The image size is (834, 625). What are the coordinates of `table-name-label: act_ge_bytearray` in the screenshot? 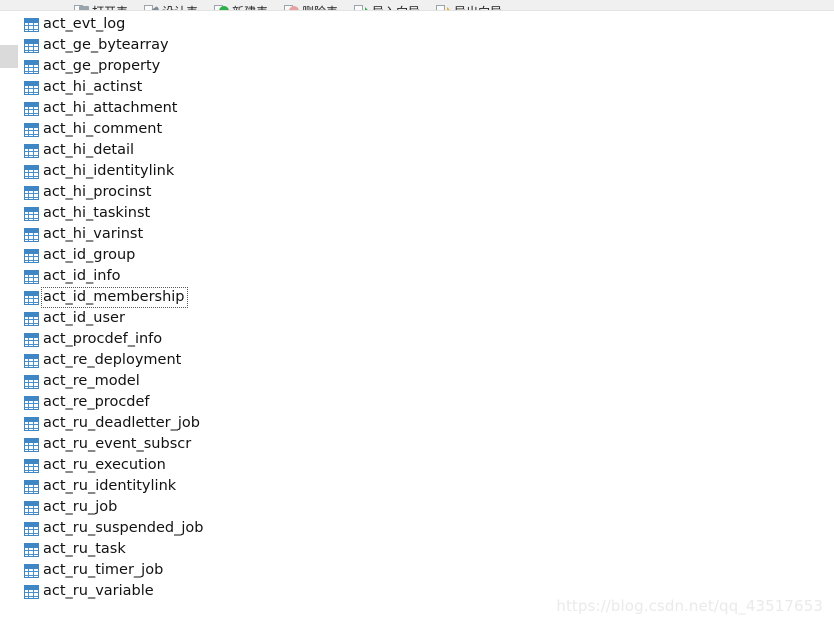 It's located at (106, 45).